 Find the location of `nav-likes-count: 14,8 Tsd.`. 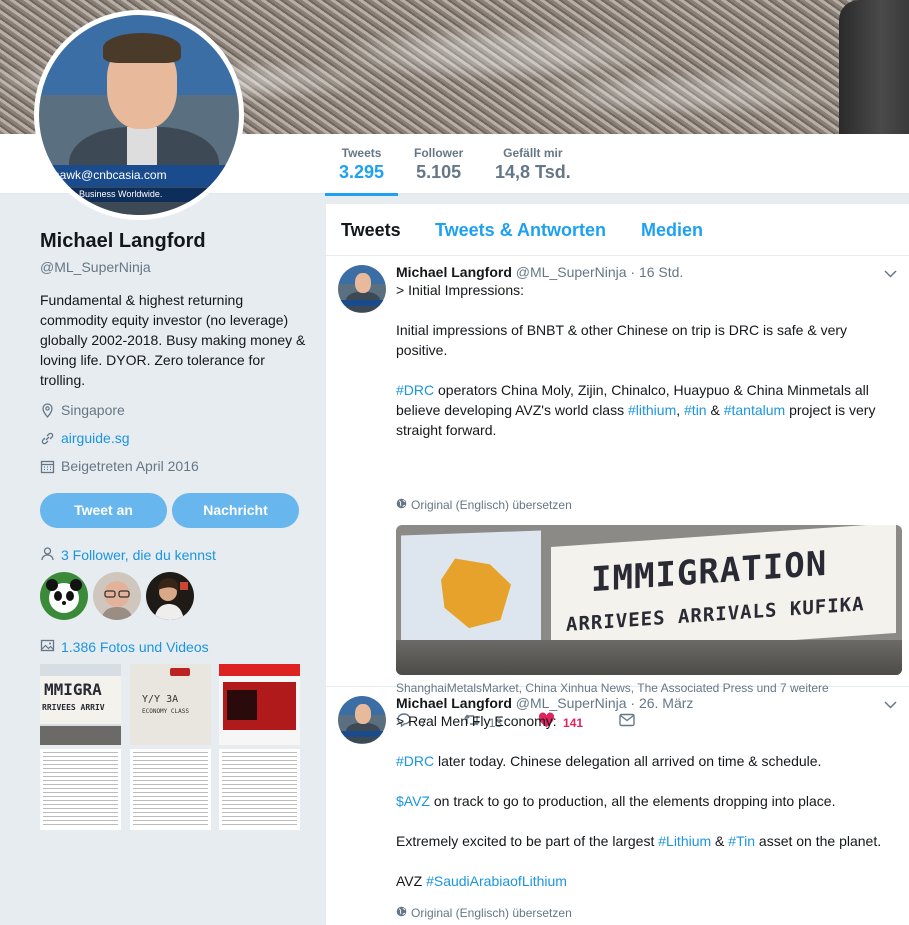

nav-likes-count: 14,8 Tsd. is located at coordinates (533, 172).